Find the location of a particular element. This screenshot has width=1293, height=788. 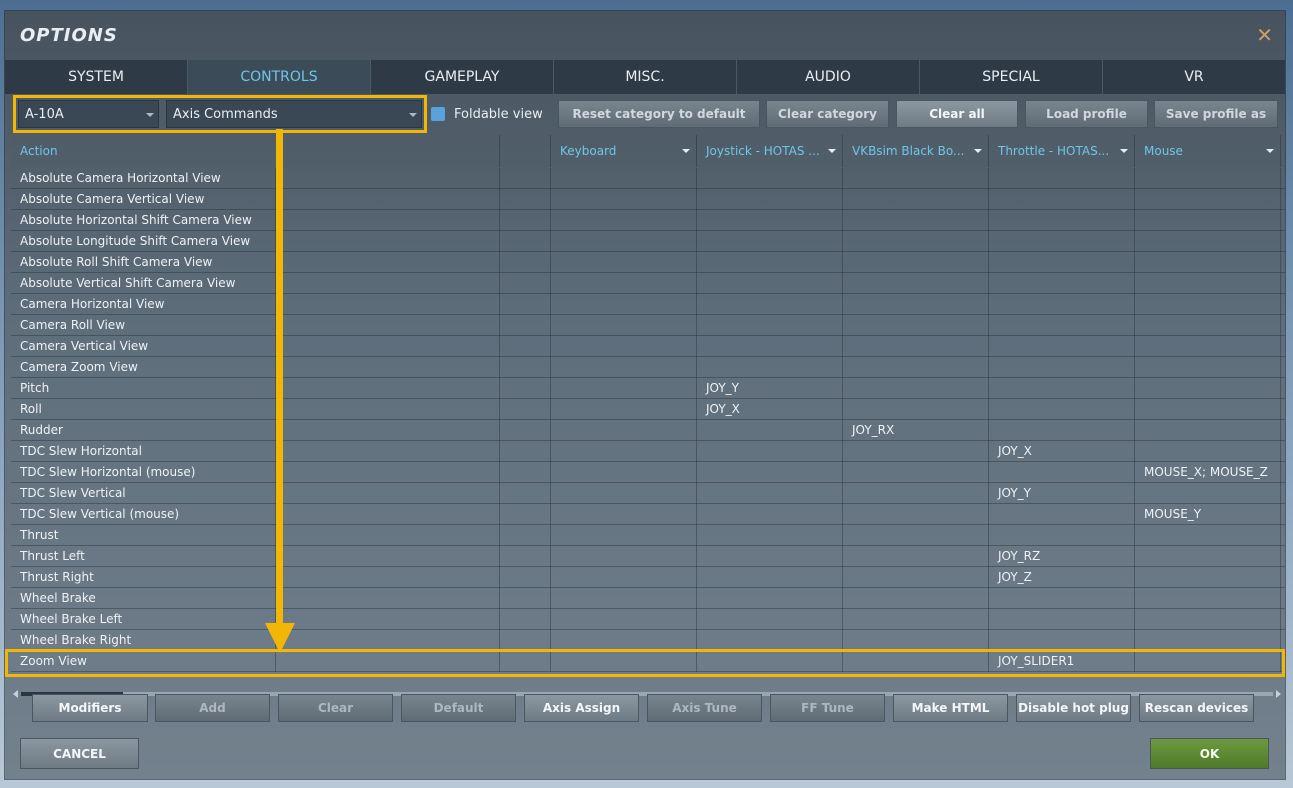

reset-category-button: Reset category to default is located at coordinates (659, 114).